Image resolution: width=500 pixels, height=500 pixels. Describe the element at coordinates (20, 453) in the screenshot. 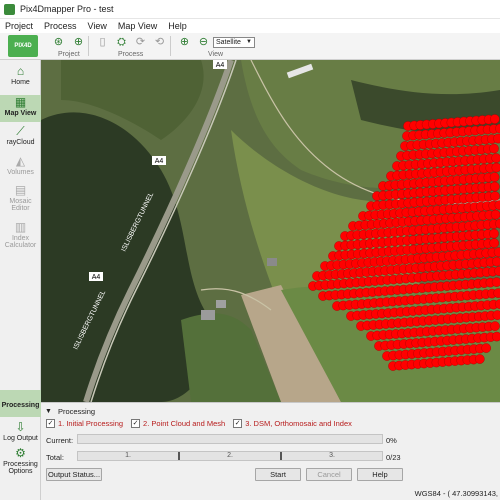

I see `gear-icon: ⚙` at that location.